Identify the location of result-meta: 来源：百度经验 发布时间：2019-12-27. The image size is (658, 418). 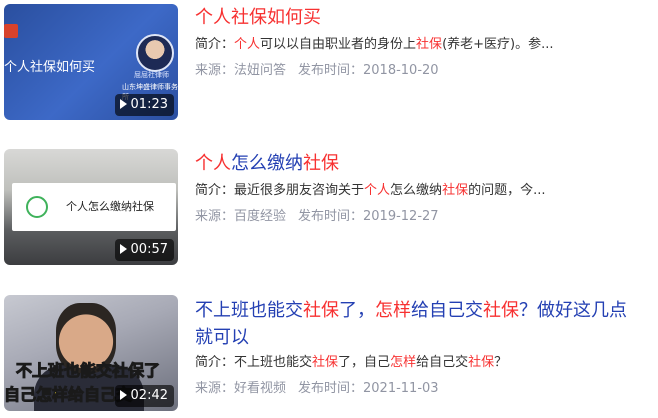
(417, 217).